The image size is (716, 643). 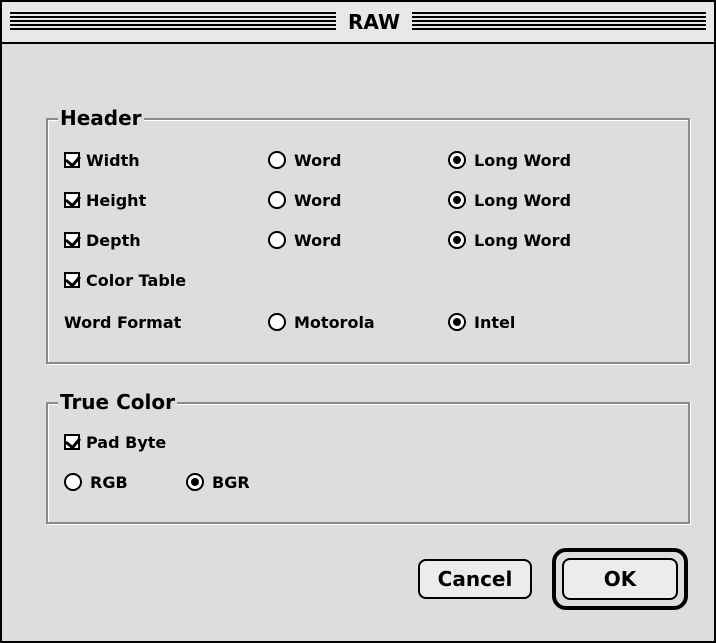 I want to click on bgr-radio-circle, so click(x=195, y=482).